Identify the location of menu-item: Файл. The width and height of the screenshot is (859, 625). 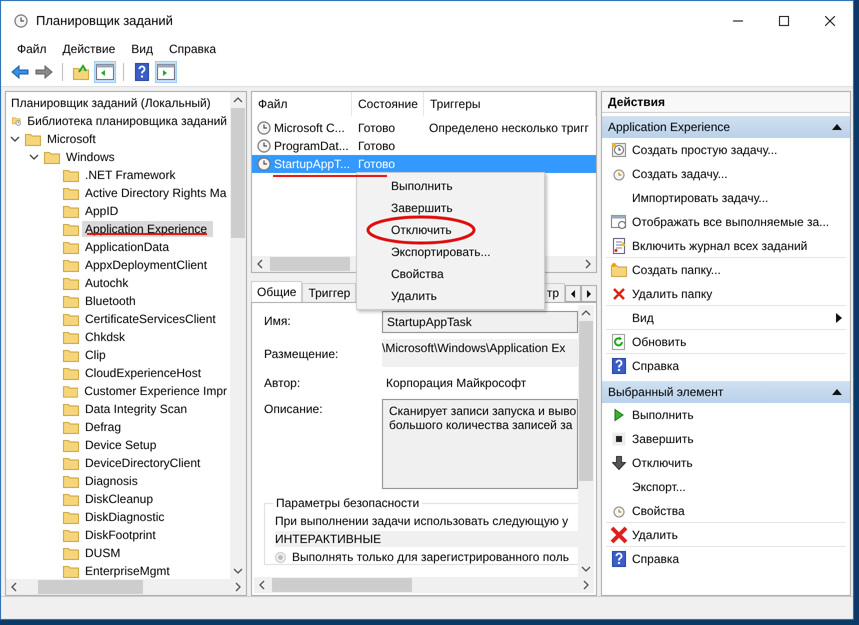
(32, 49).